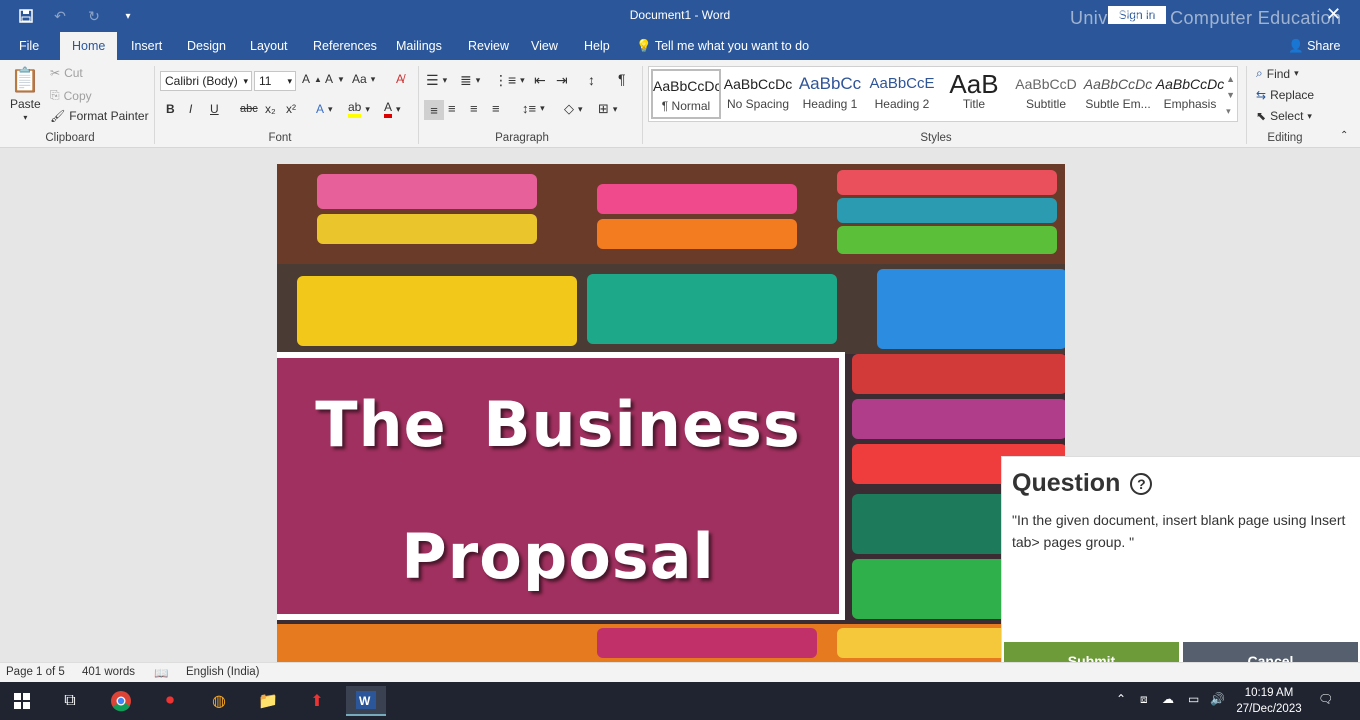  What do you see at coordinates (121, 701) in the screenshot?
I see `chrome-icon` at bounding box center [121, 701].